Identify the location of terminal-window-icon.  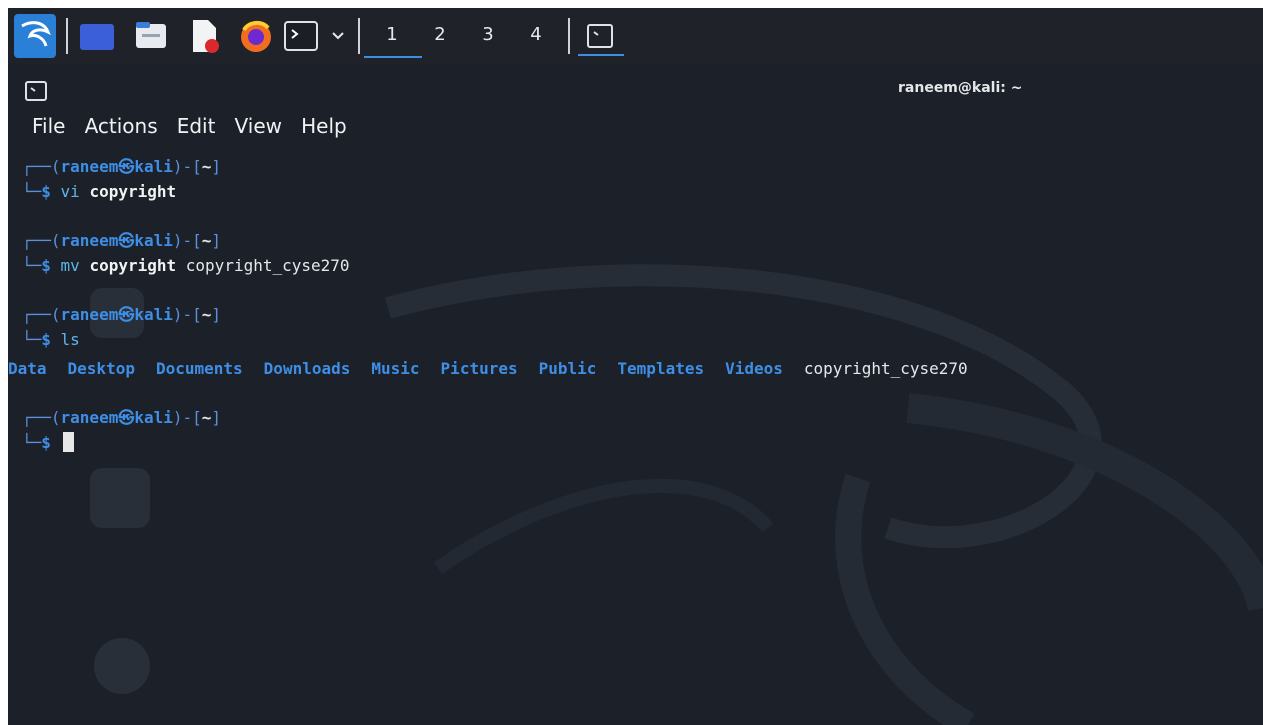
(37, 91).